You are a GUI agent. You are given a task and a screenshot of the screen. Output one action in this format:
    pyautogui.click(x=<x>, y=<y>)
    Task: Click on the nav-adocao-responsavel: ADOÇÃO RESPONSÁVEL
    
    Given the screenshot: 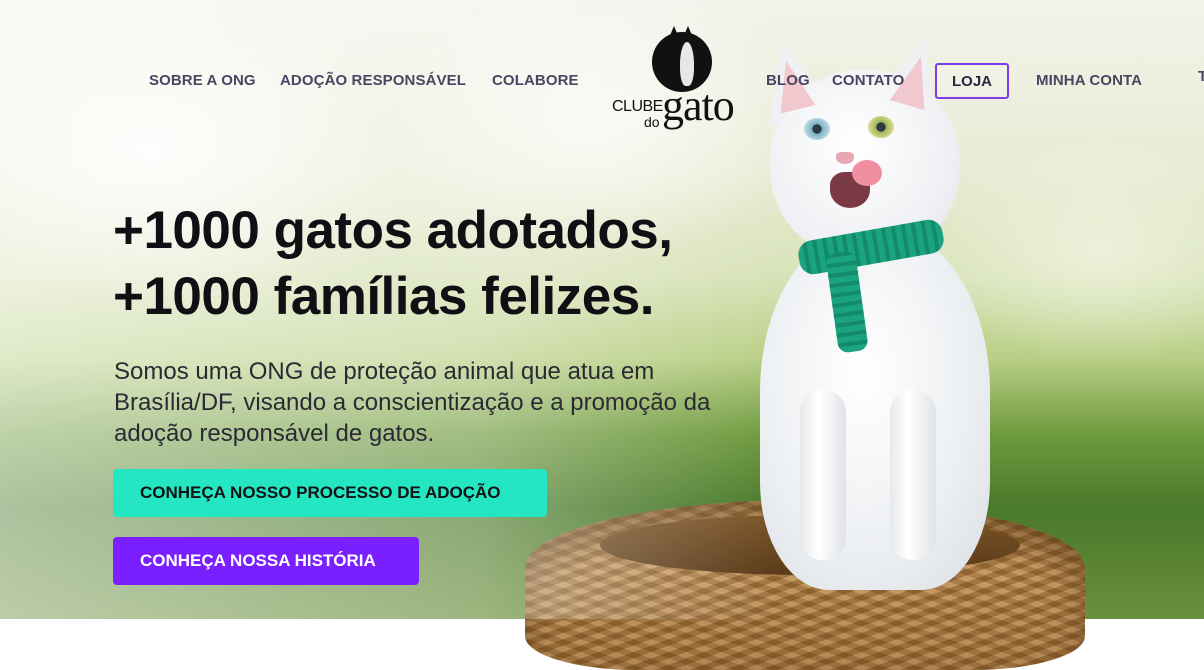 What is the action you would take?
    pyautogui.click(x=373, y=80)
    